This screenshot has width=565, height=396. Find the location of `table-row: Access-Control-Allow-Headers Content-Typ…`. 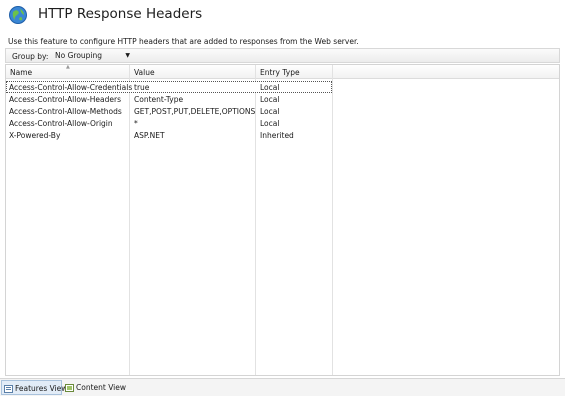

table-row: Access-Control-Allow-Headers Content-Typ… is located at coordinates (169, 99).